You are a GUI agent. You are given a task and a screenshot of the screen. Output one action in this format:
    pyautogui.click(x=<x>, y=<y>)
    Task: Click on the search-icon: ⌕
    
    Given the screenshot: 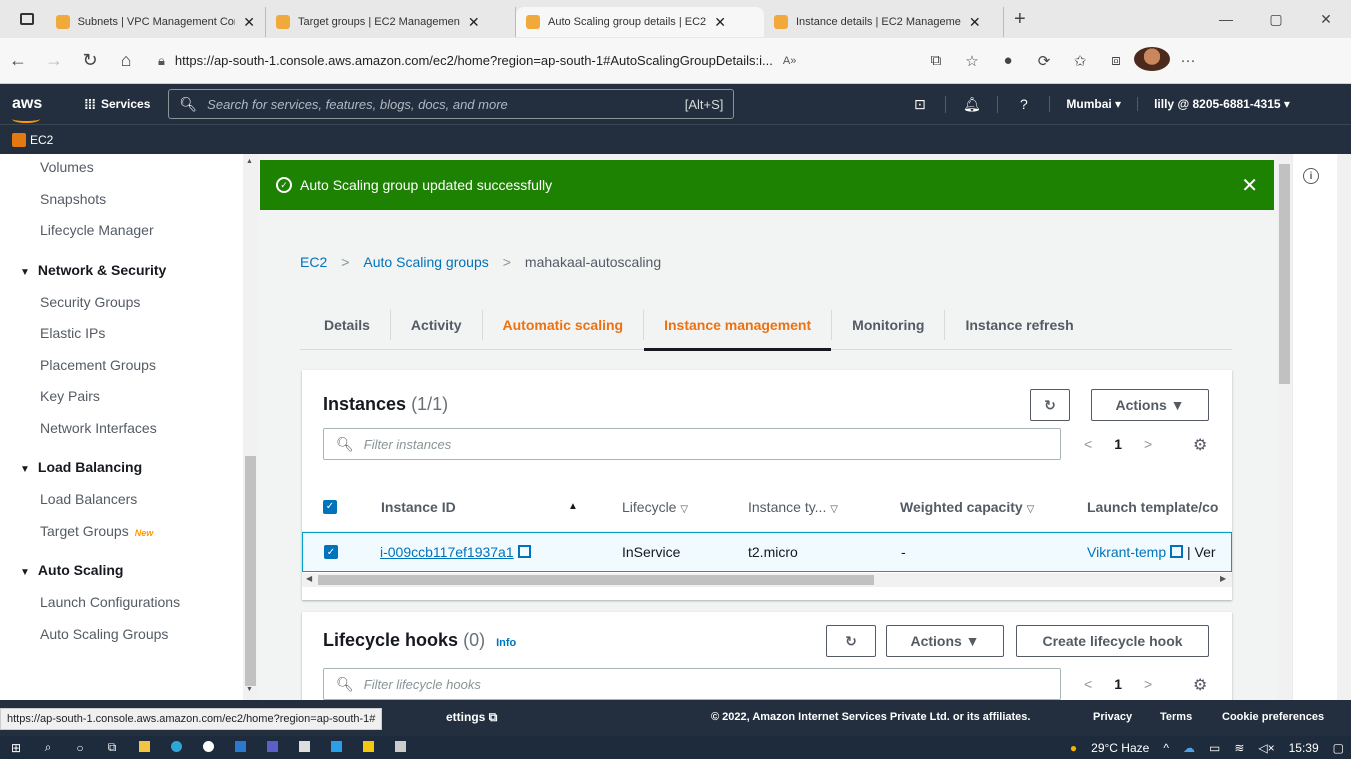 What is the action you would take?
    pyautogui.click(x=48, y=747)
    